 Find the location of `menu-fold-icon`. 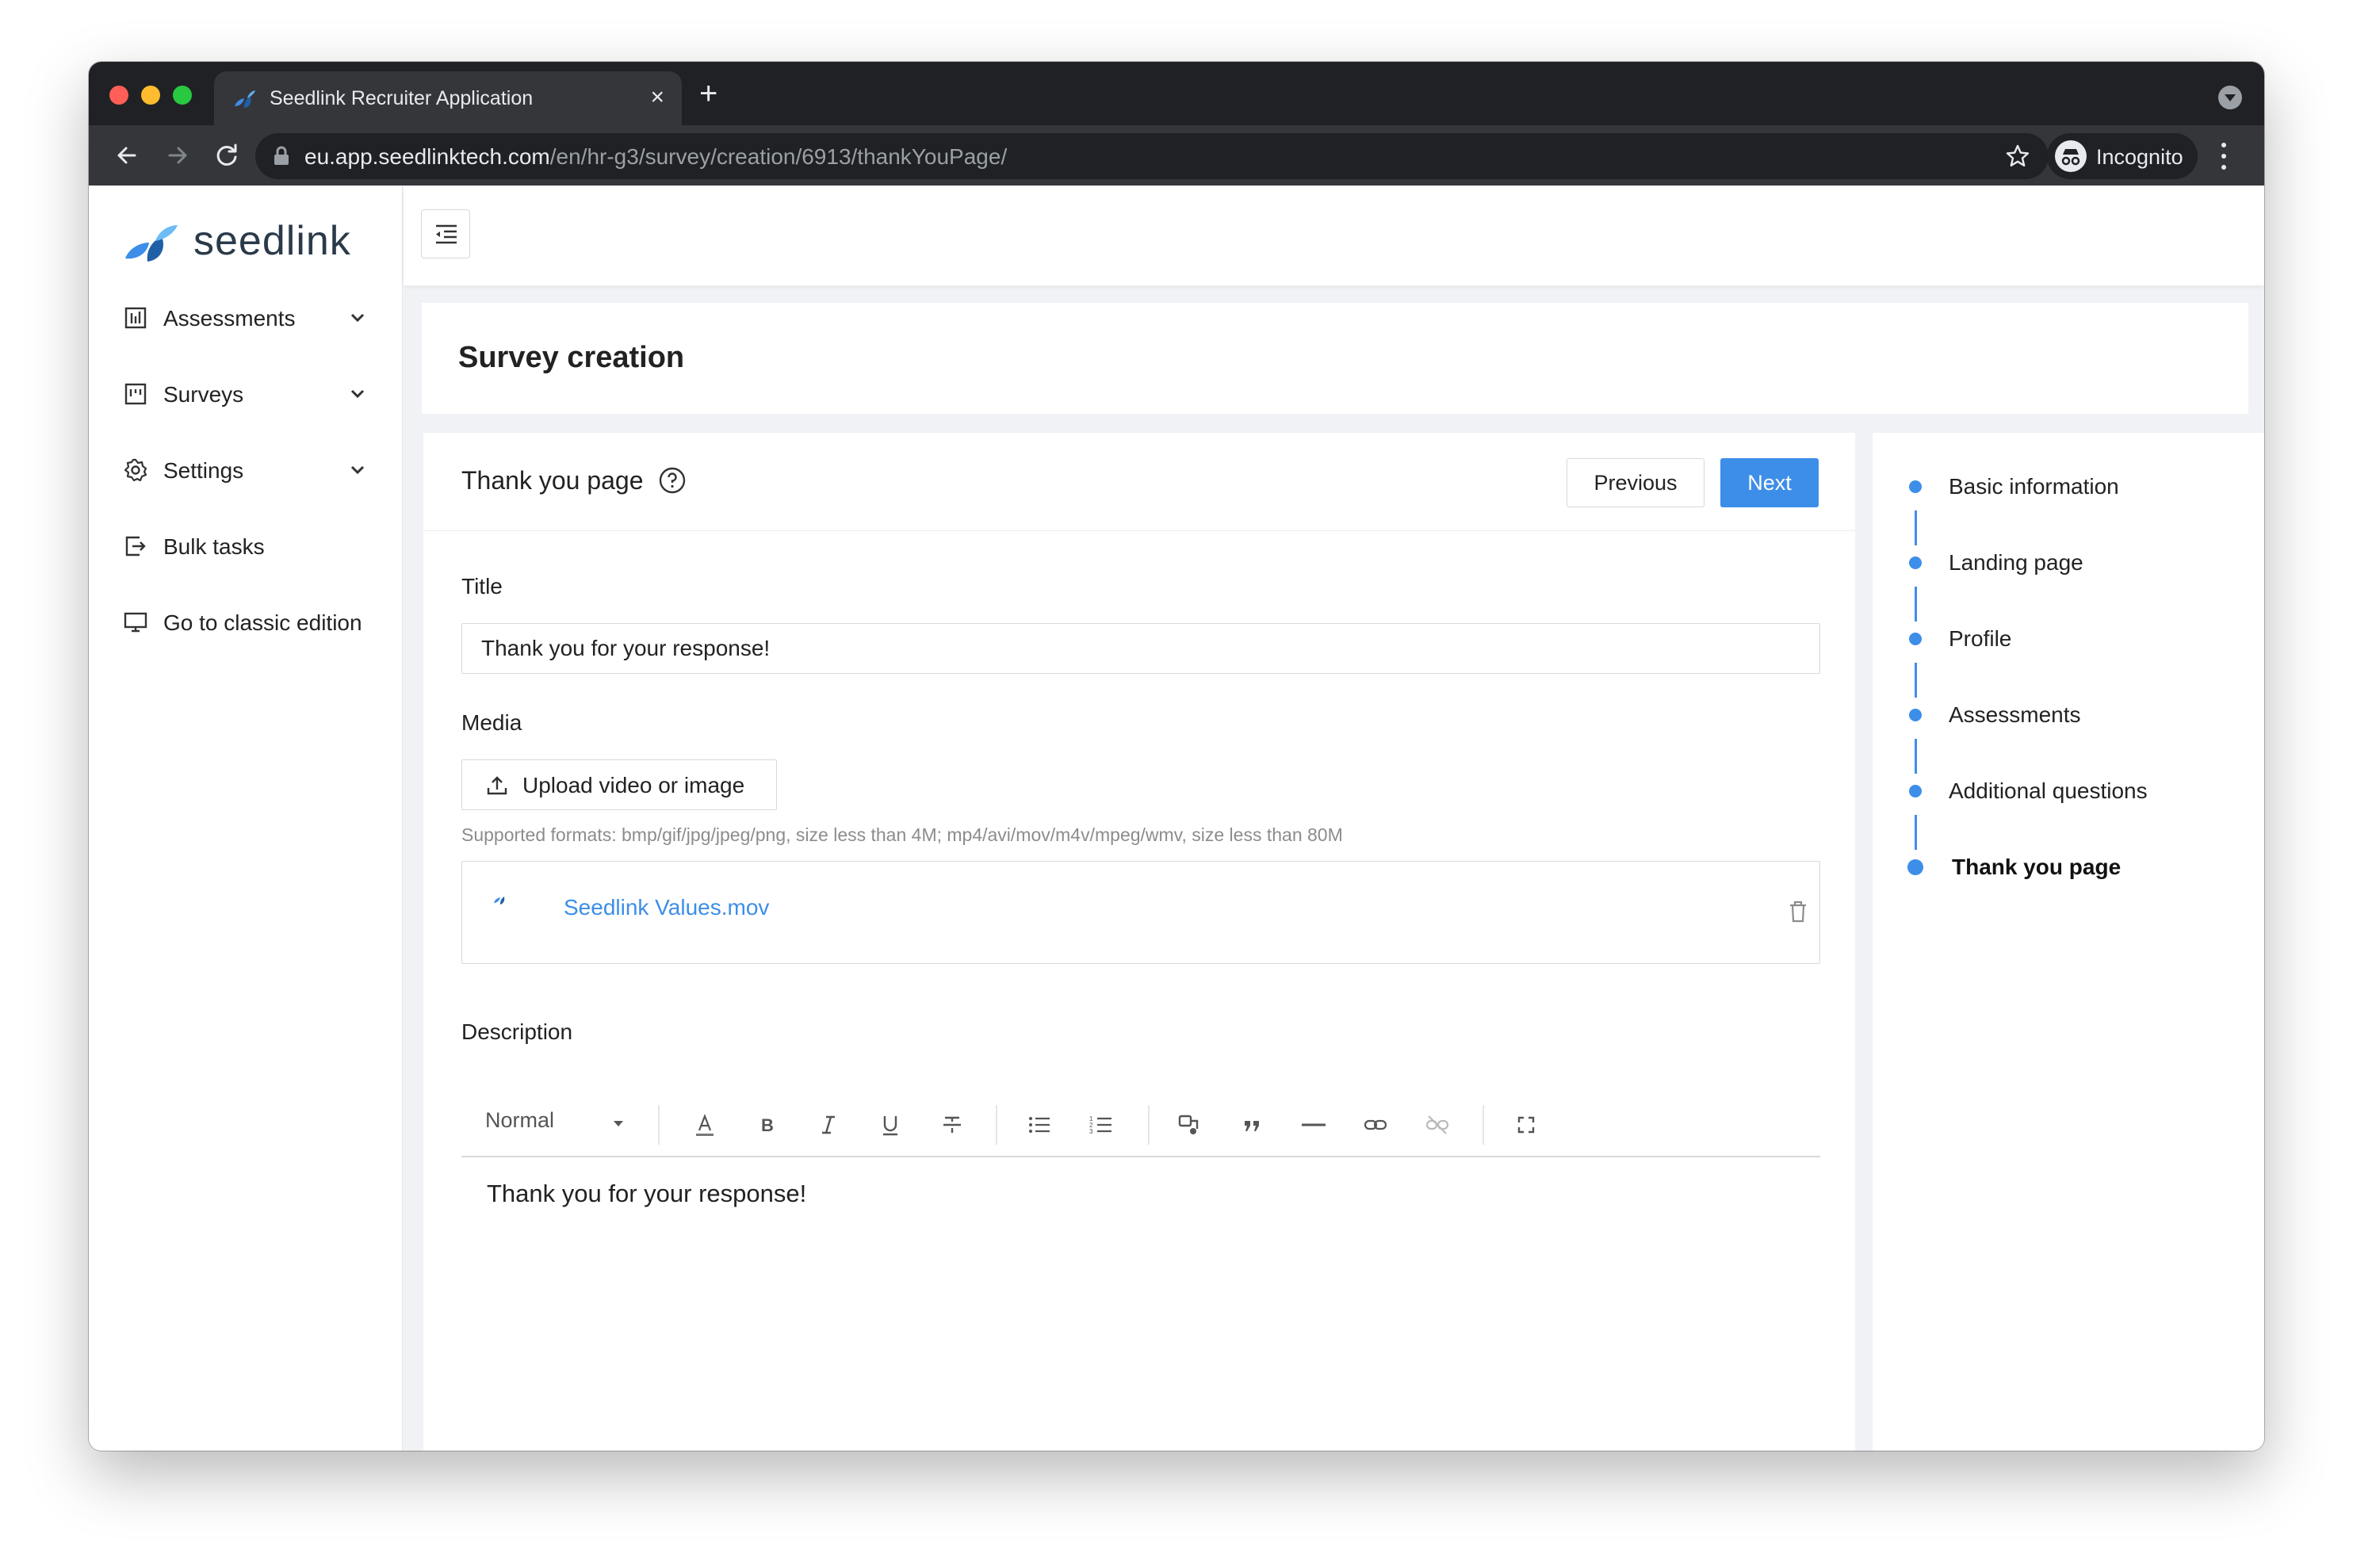

menu-fold-icon is located at coordinates (446, 234).